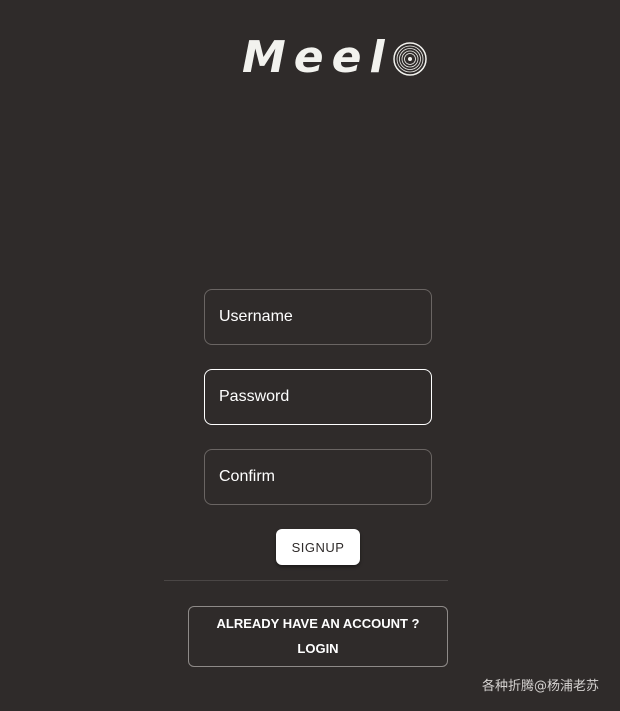 Image resolution: width=620 pixels, height=711 pixels. Describe the element at coordinates (540, 686) in the screenshot. I see `watermark-text: 各种折腾@杨浦老苏` at that location.